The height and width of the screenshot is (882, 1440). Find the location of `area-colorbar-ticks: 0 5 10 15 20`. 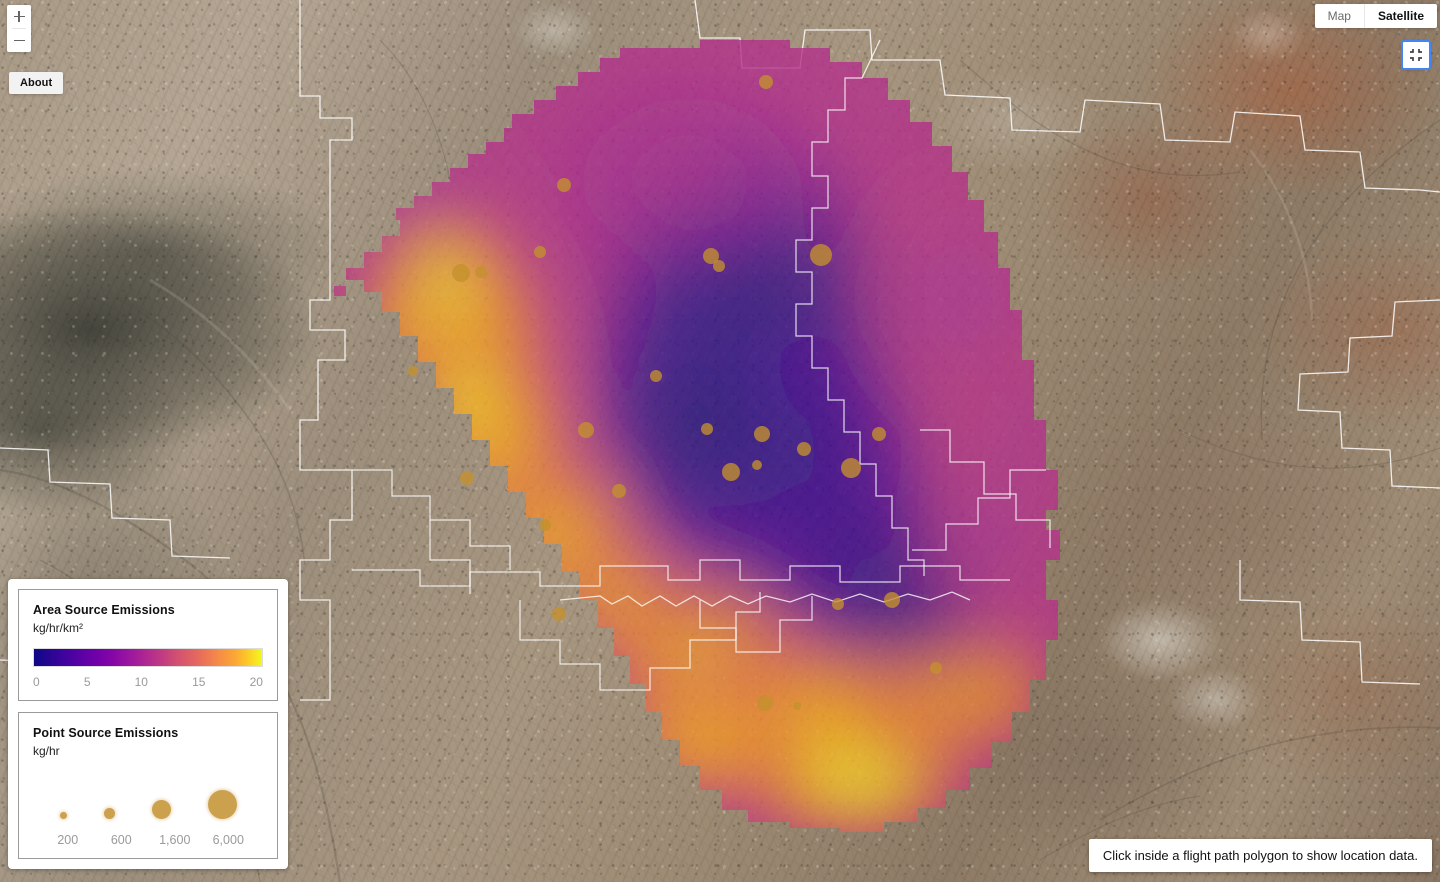

area-colorbar-ticks: 0 5 10 15 20 is located at coordinates (148, 682).